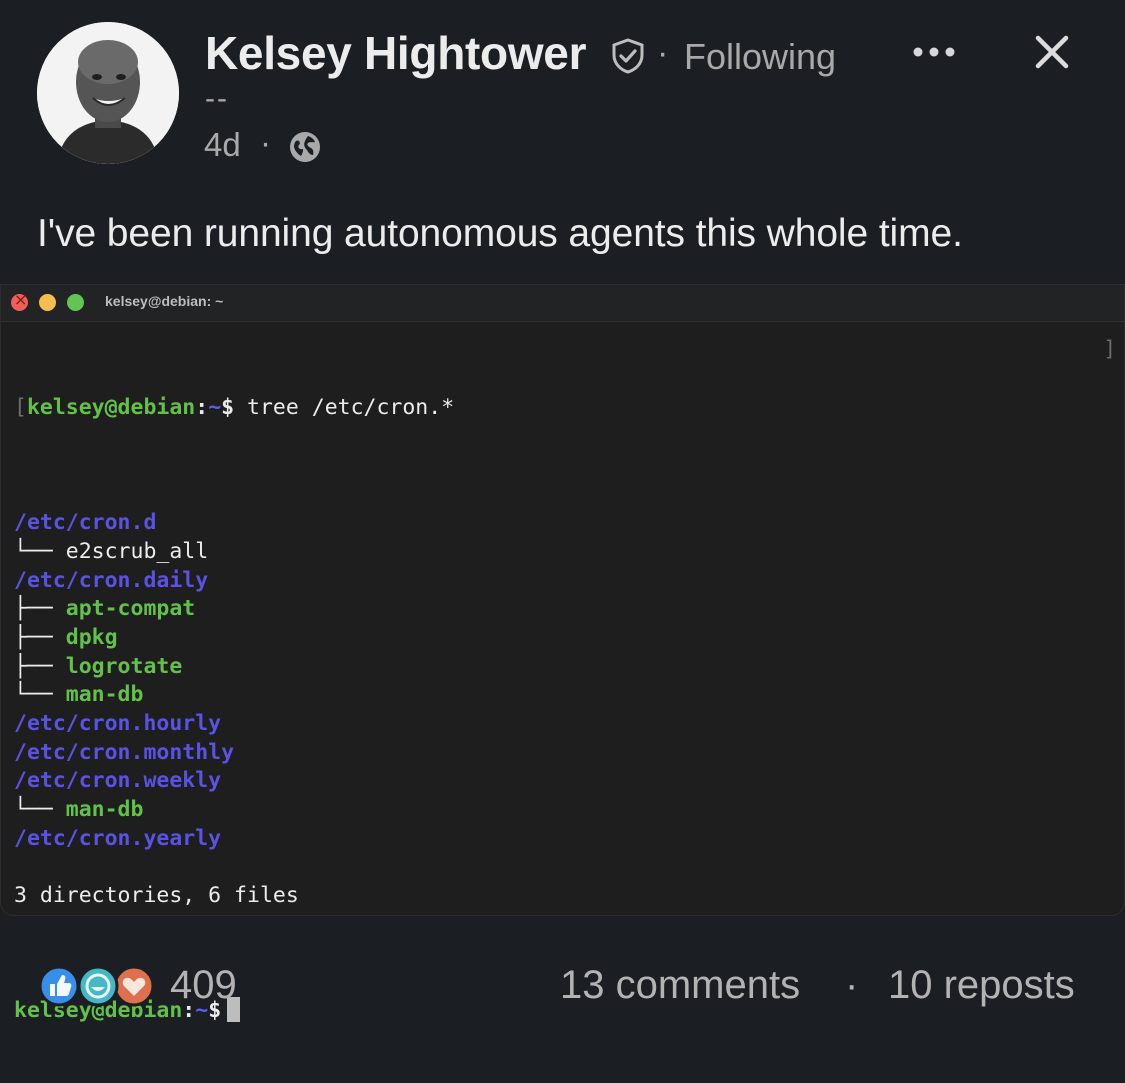 The height and width of the screenshot is (1083, 1125). What do you see at coordinates (234, 667) in the screenshot?
I see `file-line: ├── logrotate` at bounding box center [234, 667].